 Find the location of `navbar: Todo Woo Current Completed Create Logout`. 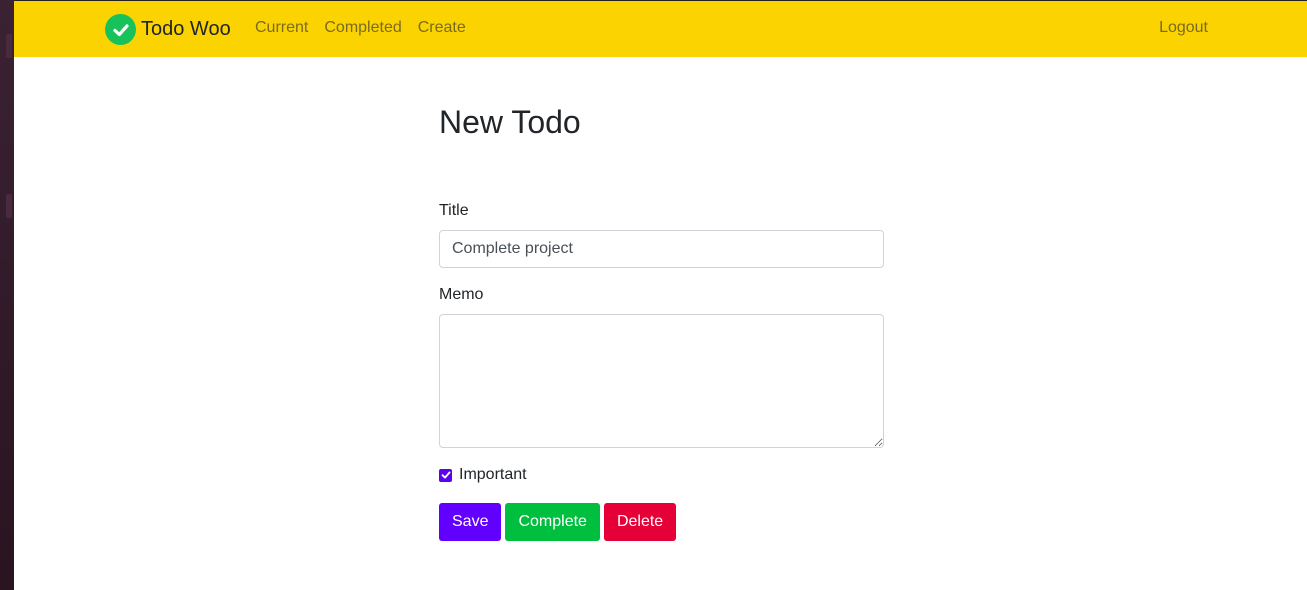

navbar: Todo Woo Current Completed Create Logout is located at coordinates (660, 28).